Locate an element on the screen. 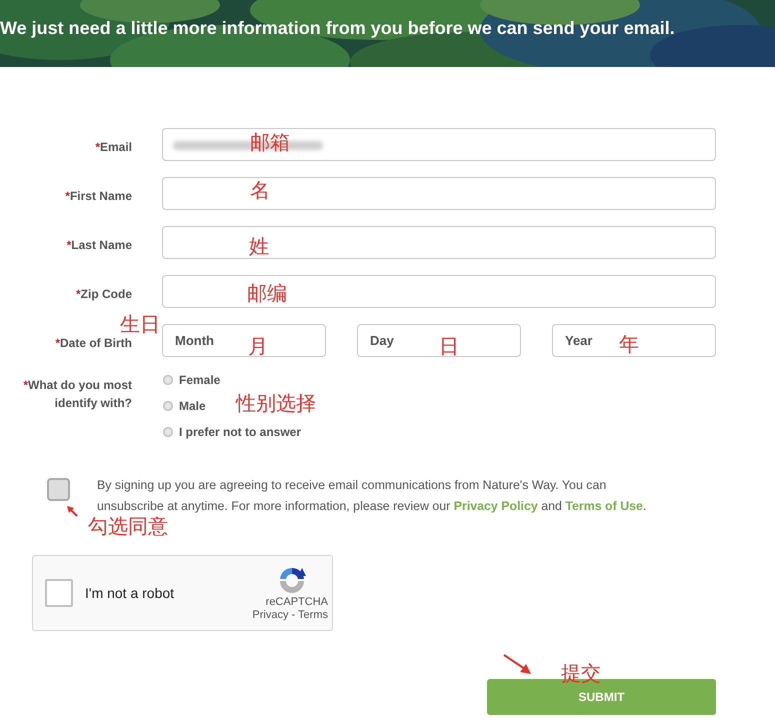 The width and height of the screenshot is (775, 725). radio-label: Female is located at coordinates (199, 380).